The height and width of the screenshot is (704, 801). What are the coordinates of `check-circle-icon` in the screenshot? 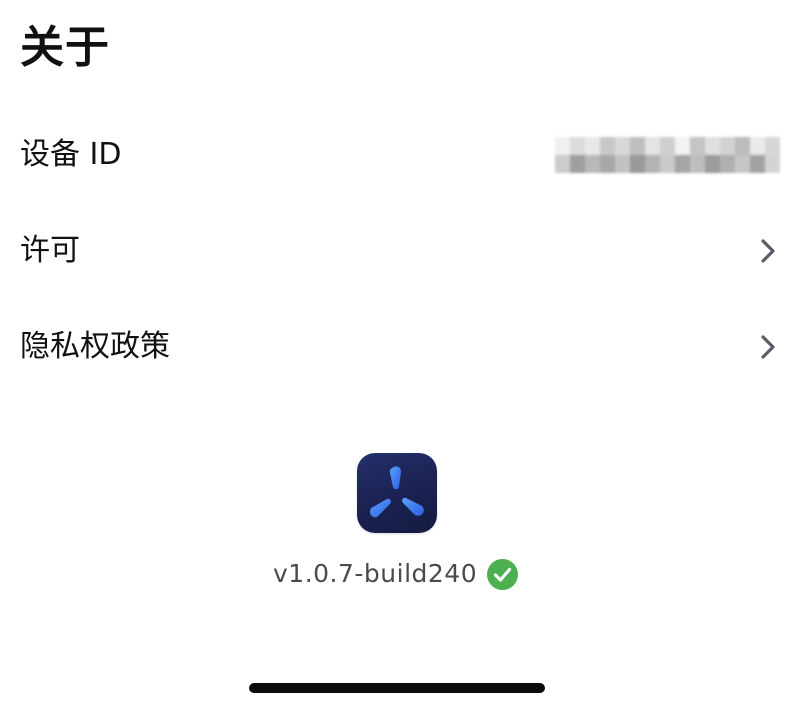 It's located at (502, 574).